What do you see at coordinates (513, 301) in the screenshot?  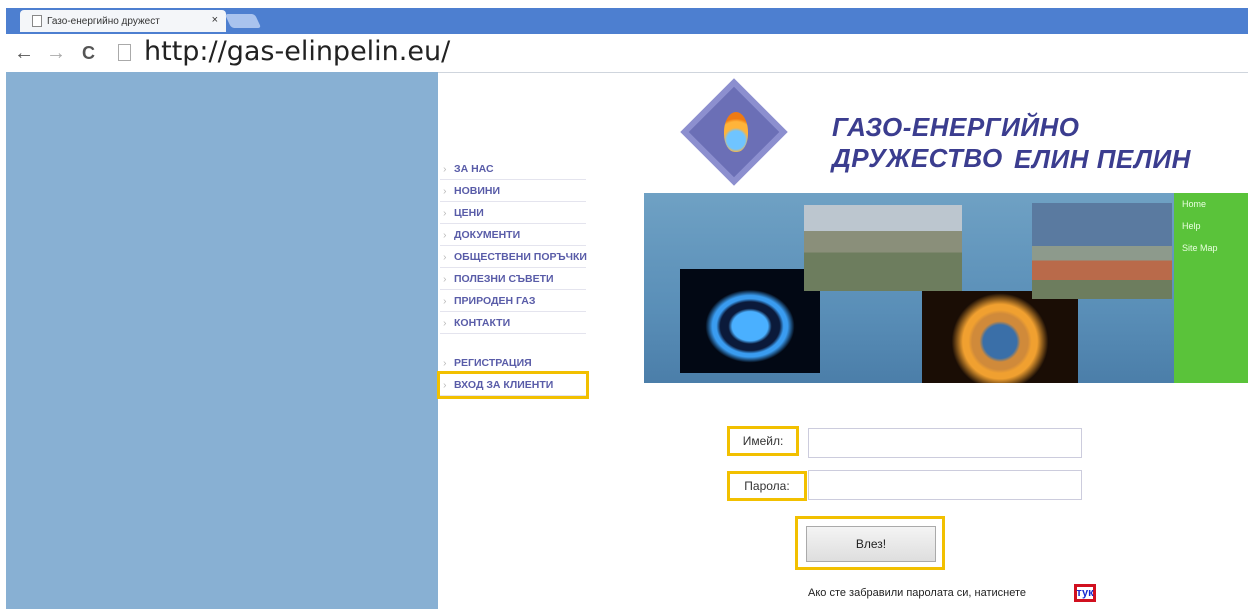 I see `menu-item-natural-gas: ПРИРОДЕН ГАЗ` at bounding box center [513, 301].